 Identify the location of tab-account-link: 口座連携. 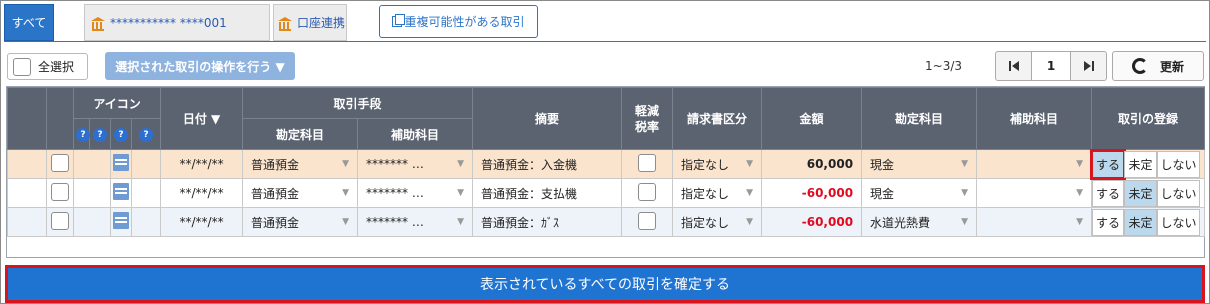
(310, 22).